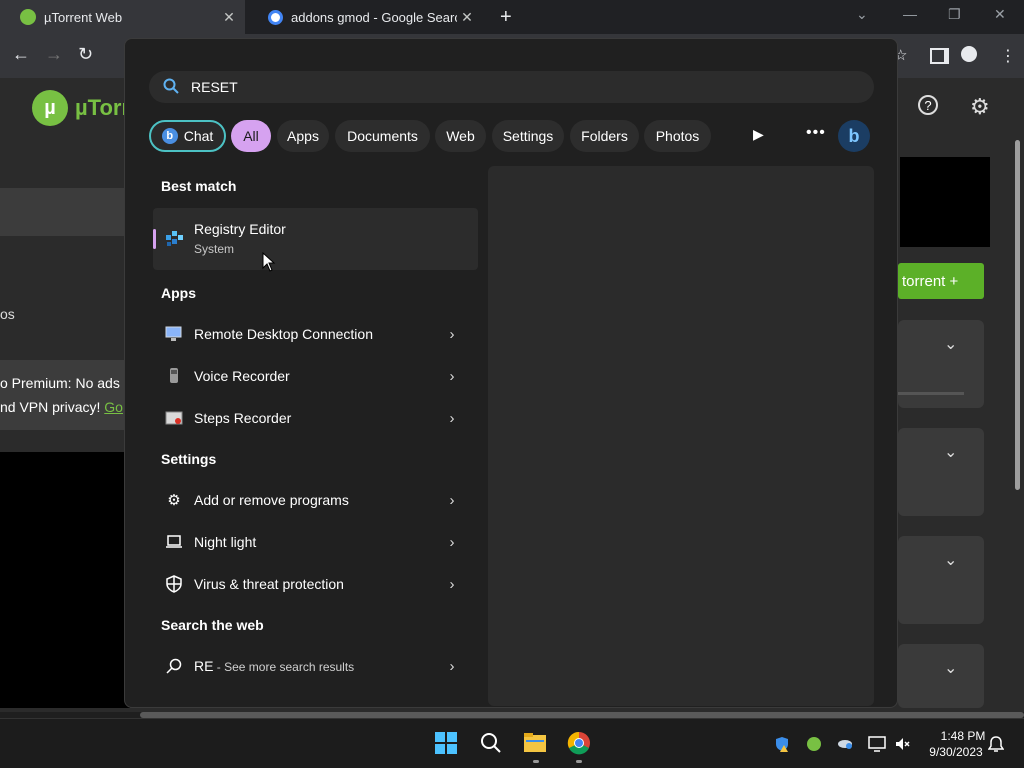 The image size is (1024, 768). Describe the element at coordinates (315, 239) in the screenshot. I see `best-match-result` at that location.